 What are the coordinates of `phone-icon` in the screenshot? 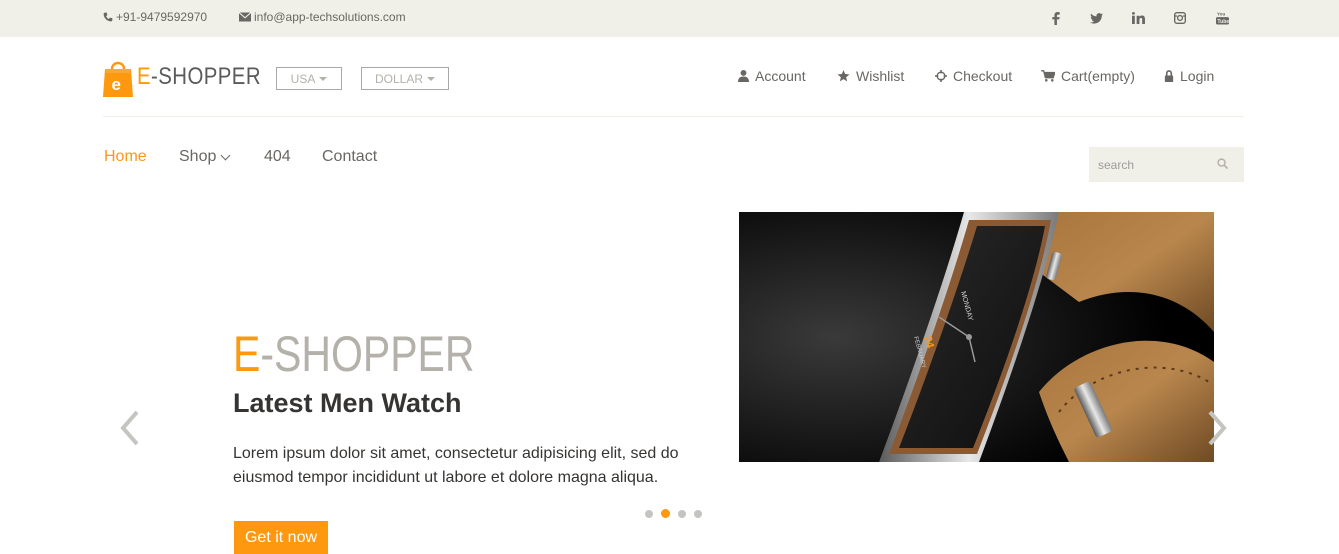 It's located at (108, 17).